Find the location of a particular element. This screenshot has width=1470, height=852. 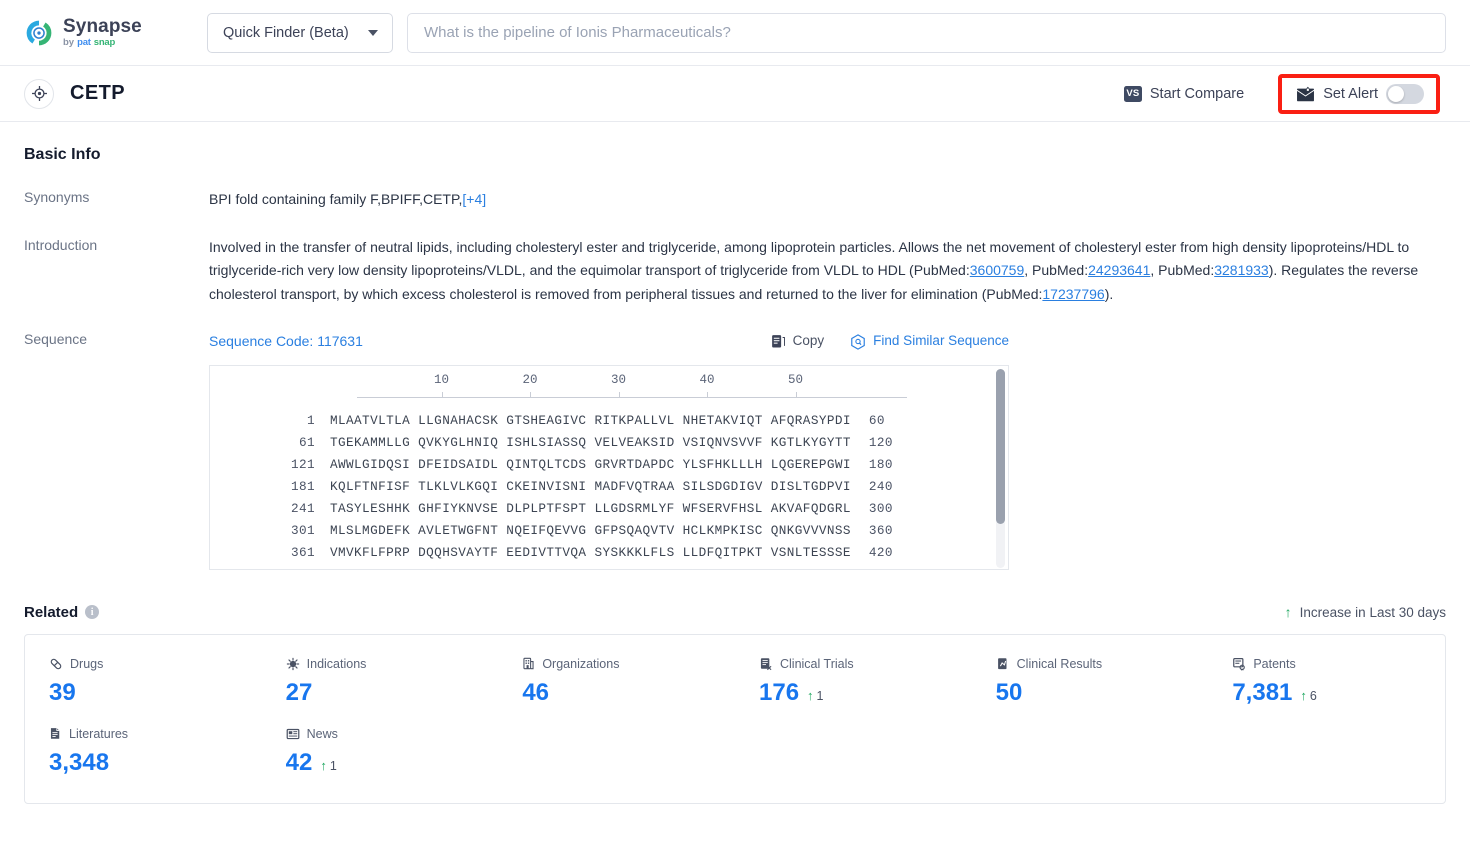

related-stat-indications: Indications 27 is located at coordinates (380, 682).